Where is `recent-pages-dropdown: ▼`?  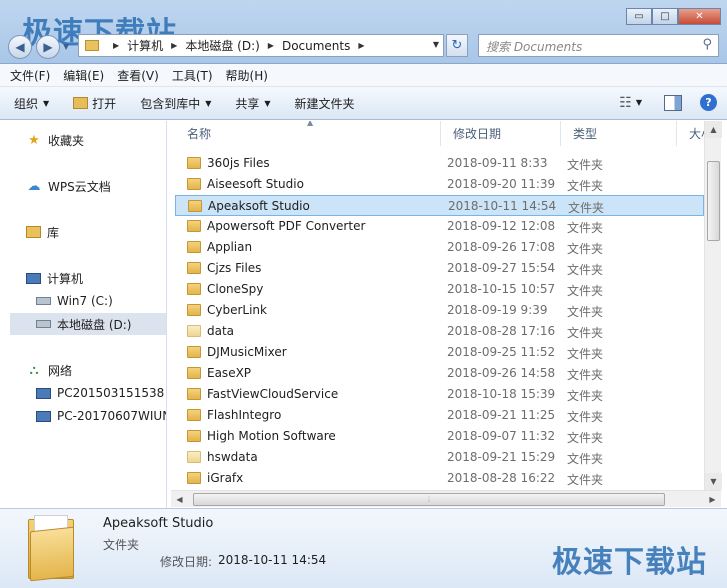 recent-pages-dropdown: ▼ is located at coordinates (66, 46).